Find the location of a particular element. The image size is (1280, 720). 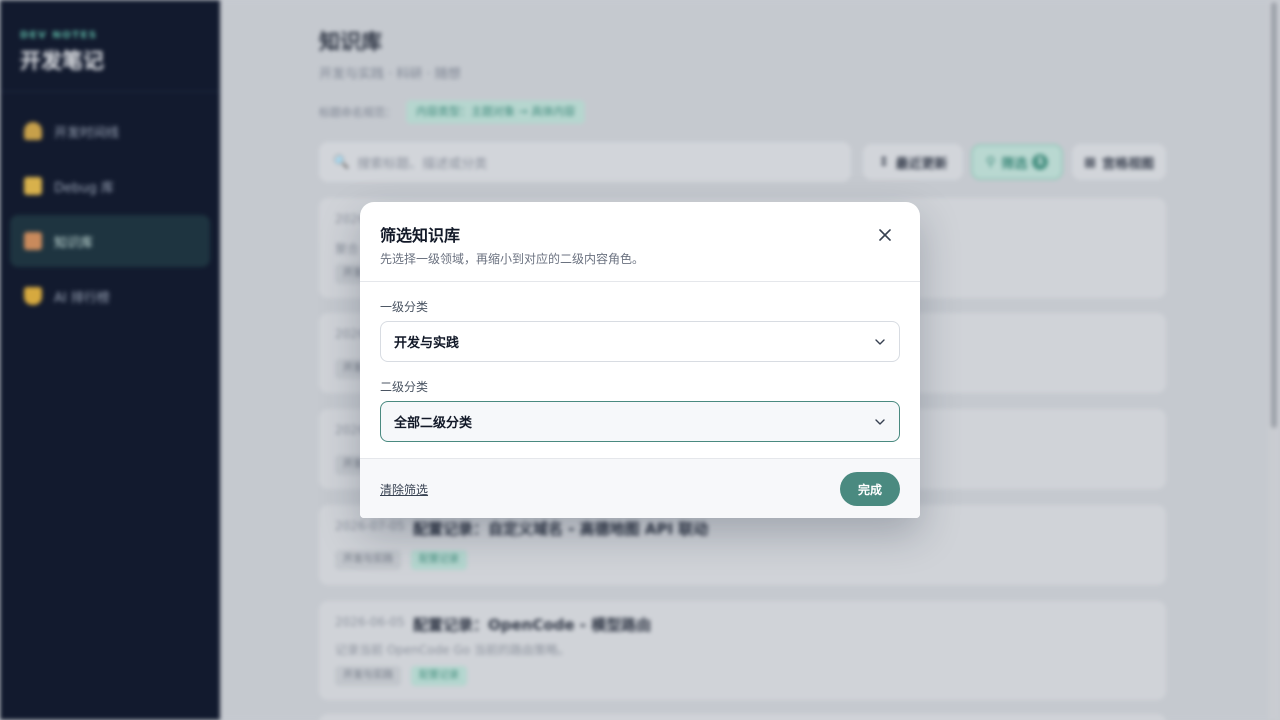

search-placeholder: 搜索标题、描述或分类 is located at coordinates (422, 164).